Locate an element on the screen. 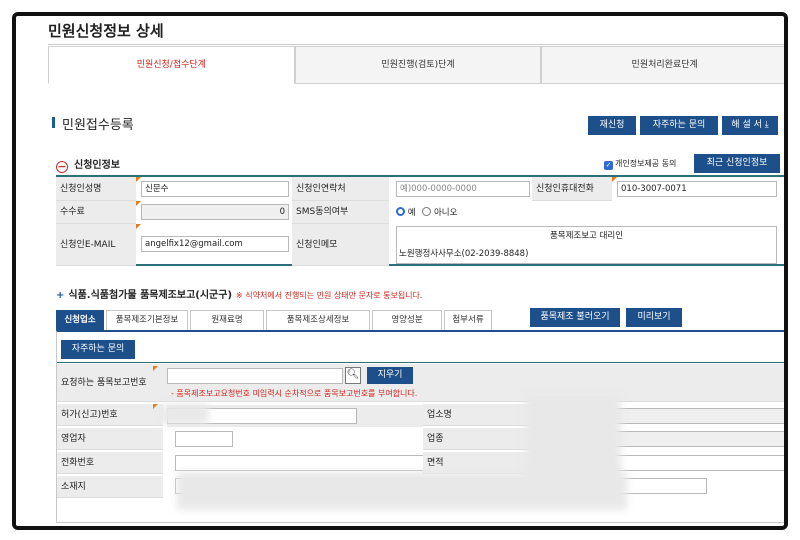  radio-yes is located at coordinates (400, 211).